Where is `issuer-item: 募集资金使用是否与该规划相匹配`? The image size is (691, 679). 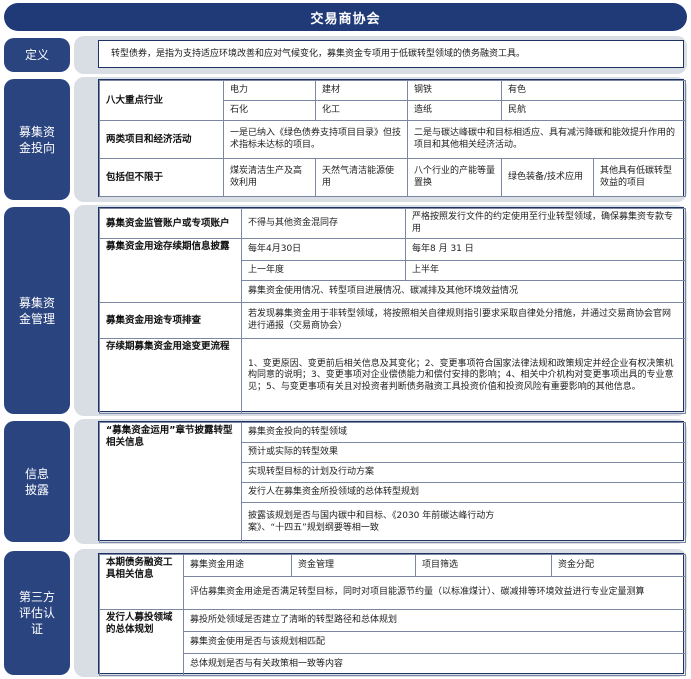 issuer-item: 募集资金使用是否与该规划相匹配 is located at coordinates (434, 642).